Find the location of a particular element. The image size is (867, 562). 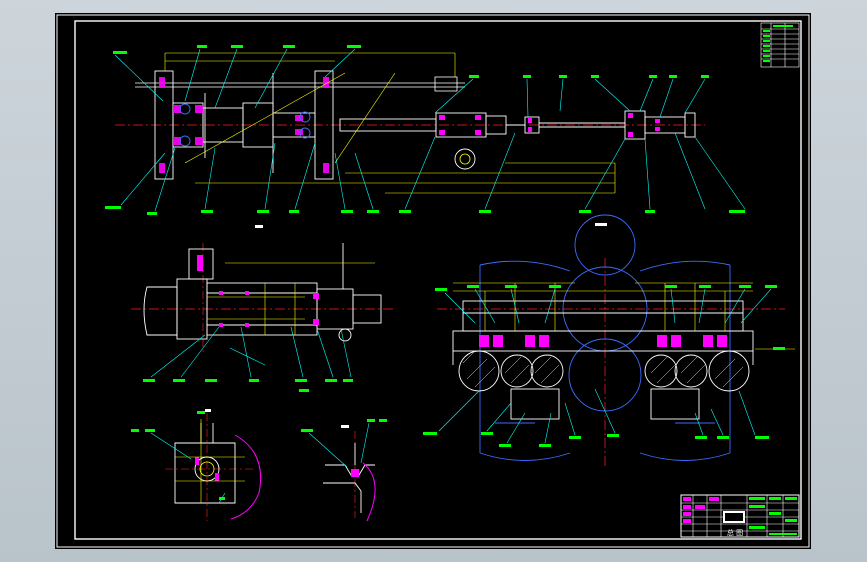

revision-table is located at coordinates (780, 45).